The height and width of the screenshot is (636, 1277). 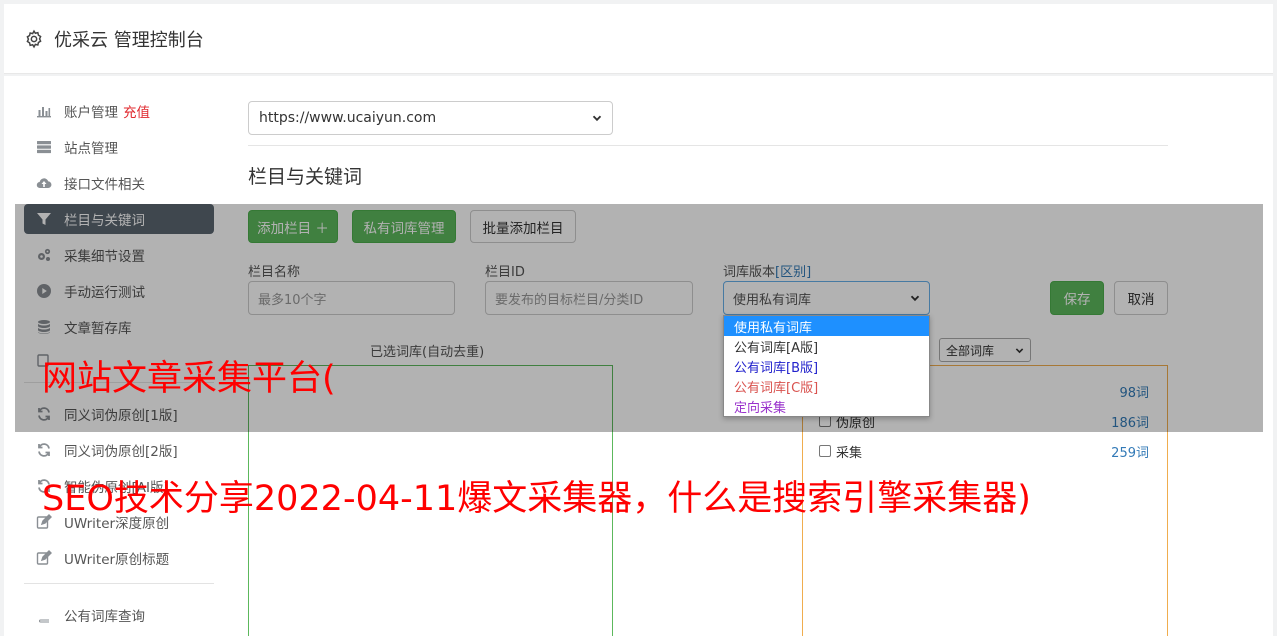 I want to click on dropdown-option-public-a: 公有词库[A版], so click(x=826, y=346).